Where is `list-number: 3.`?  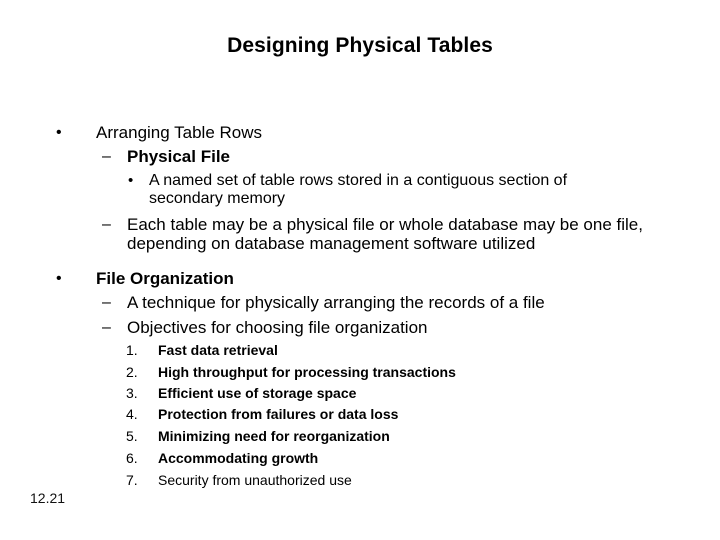 list-number: 3. is located at coordinates (132, 393).